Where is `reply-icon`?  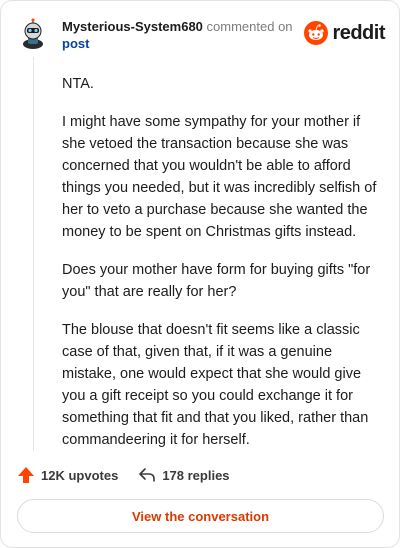
reply-icon is located at coordinates (147, 475).